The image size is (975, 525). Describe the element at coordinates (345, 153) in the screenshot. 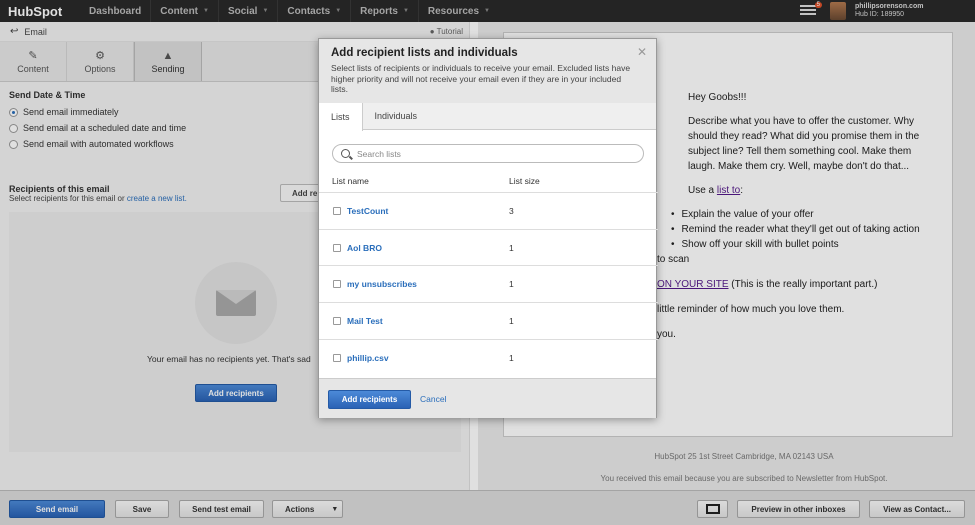

I see `search-icon` at that location.